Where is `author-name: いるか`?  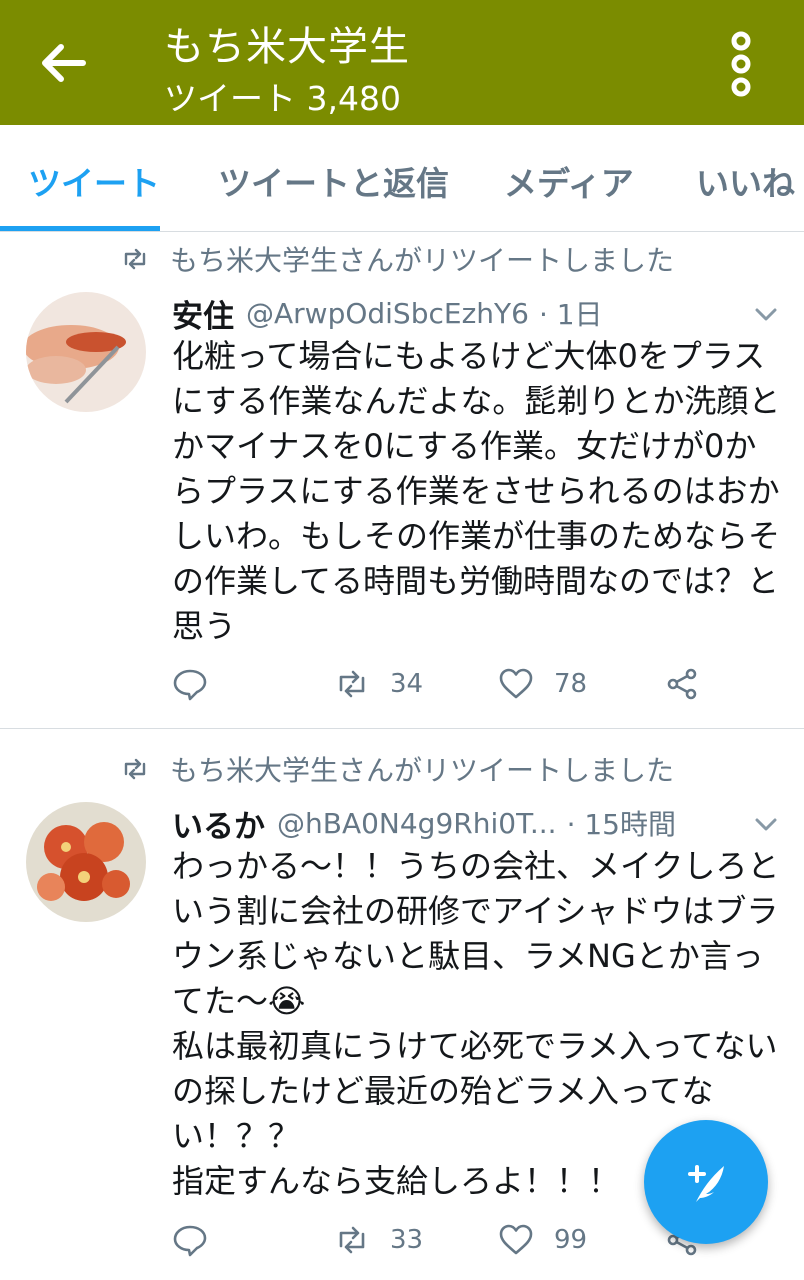 author-name: いるか is located at coordinates (218, 823).